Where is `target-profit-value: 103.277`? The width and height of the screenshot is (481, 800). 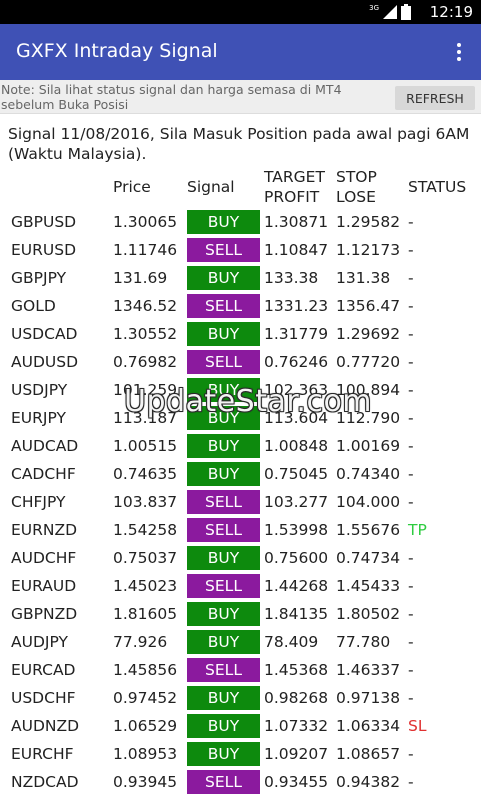
target-profit-value: 103.277 is located at coordinates (296, 502).